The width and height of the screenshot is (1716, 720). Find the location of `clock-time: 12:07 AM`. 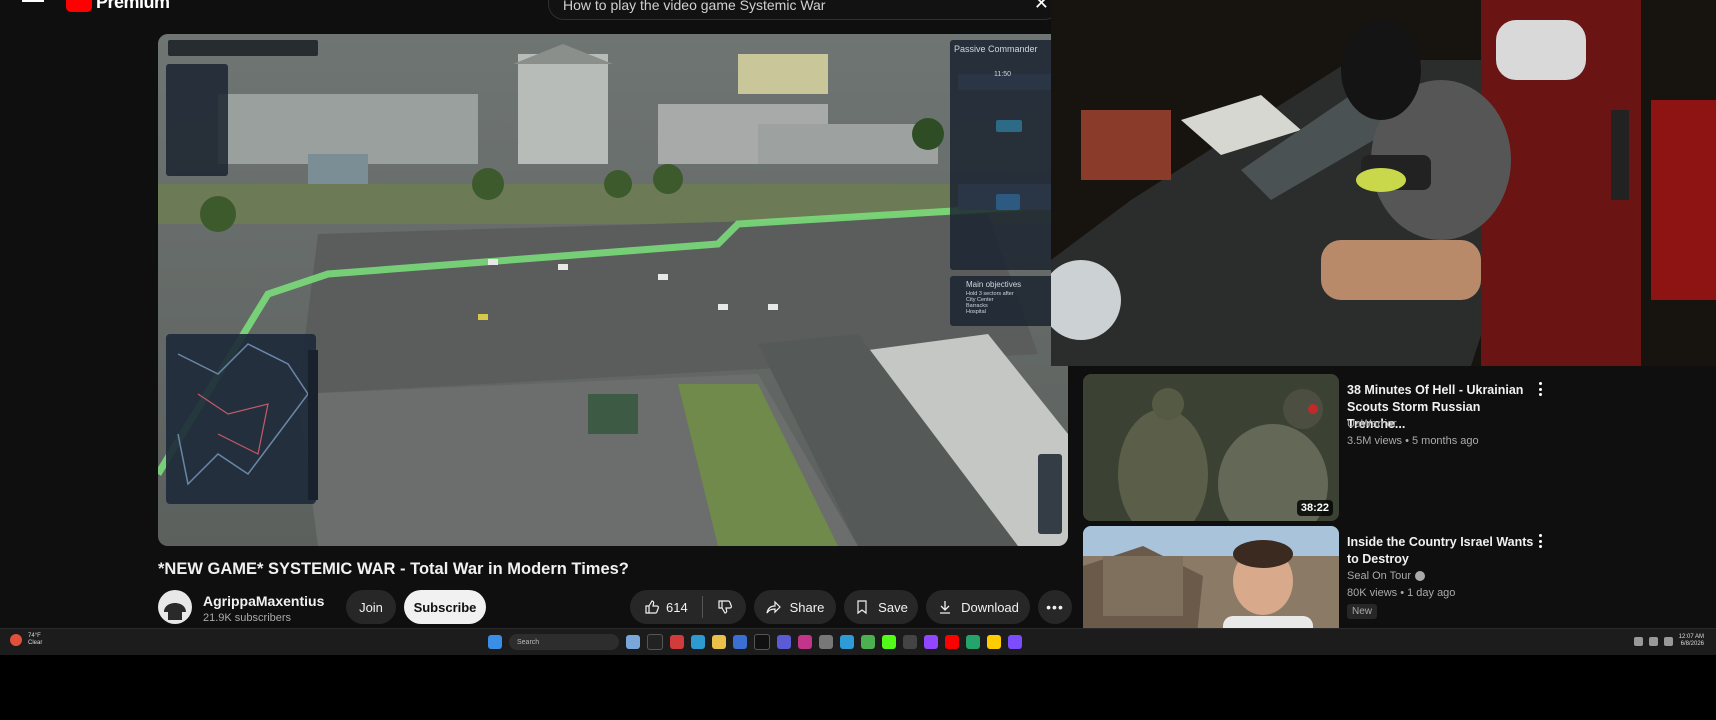

clock-time: 12:07 AM is located at coordinates (1691, 637).